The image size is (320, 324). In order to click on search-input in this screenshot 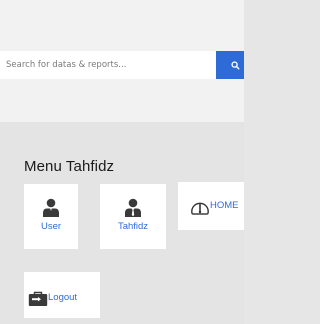, I will do `click(108, 65)`.